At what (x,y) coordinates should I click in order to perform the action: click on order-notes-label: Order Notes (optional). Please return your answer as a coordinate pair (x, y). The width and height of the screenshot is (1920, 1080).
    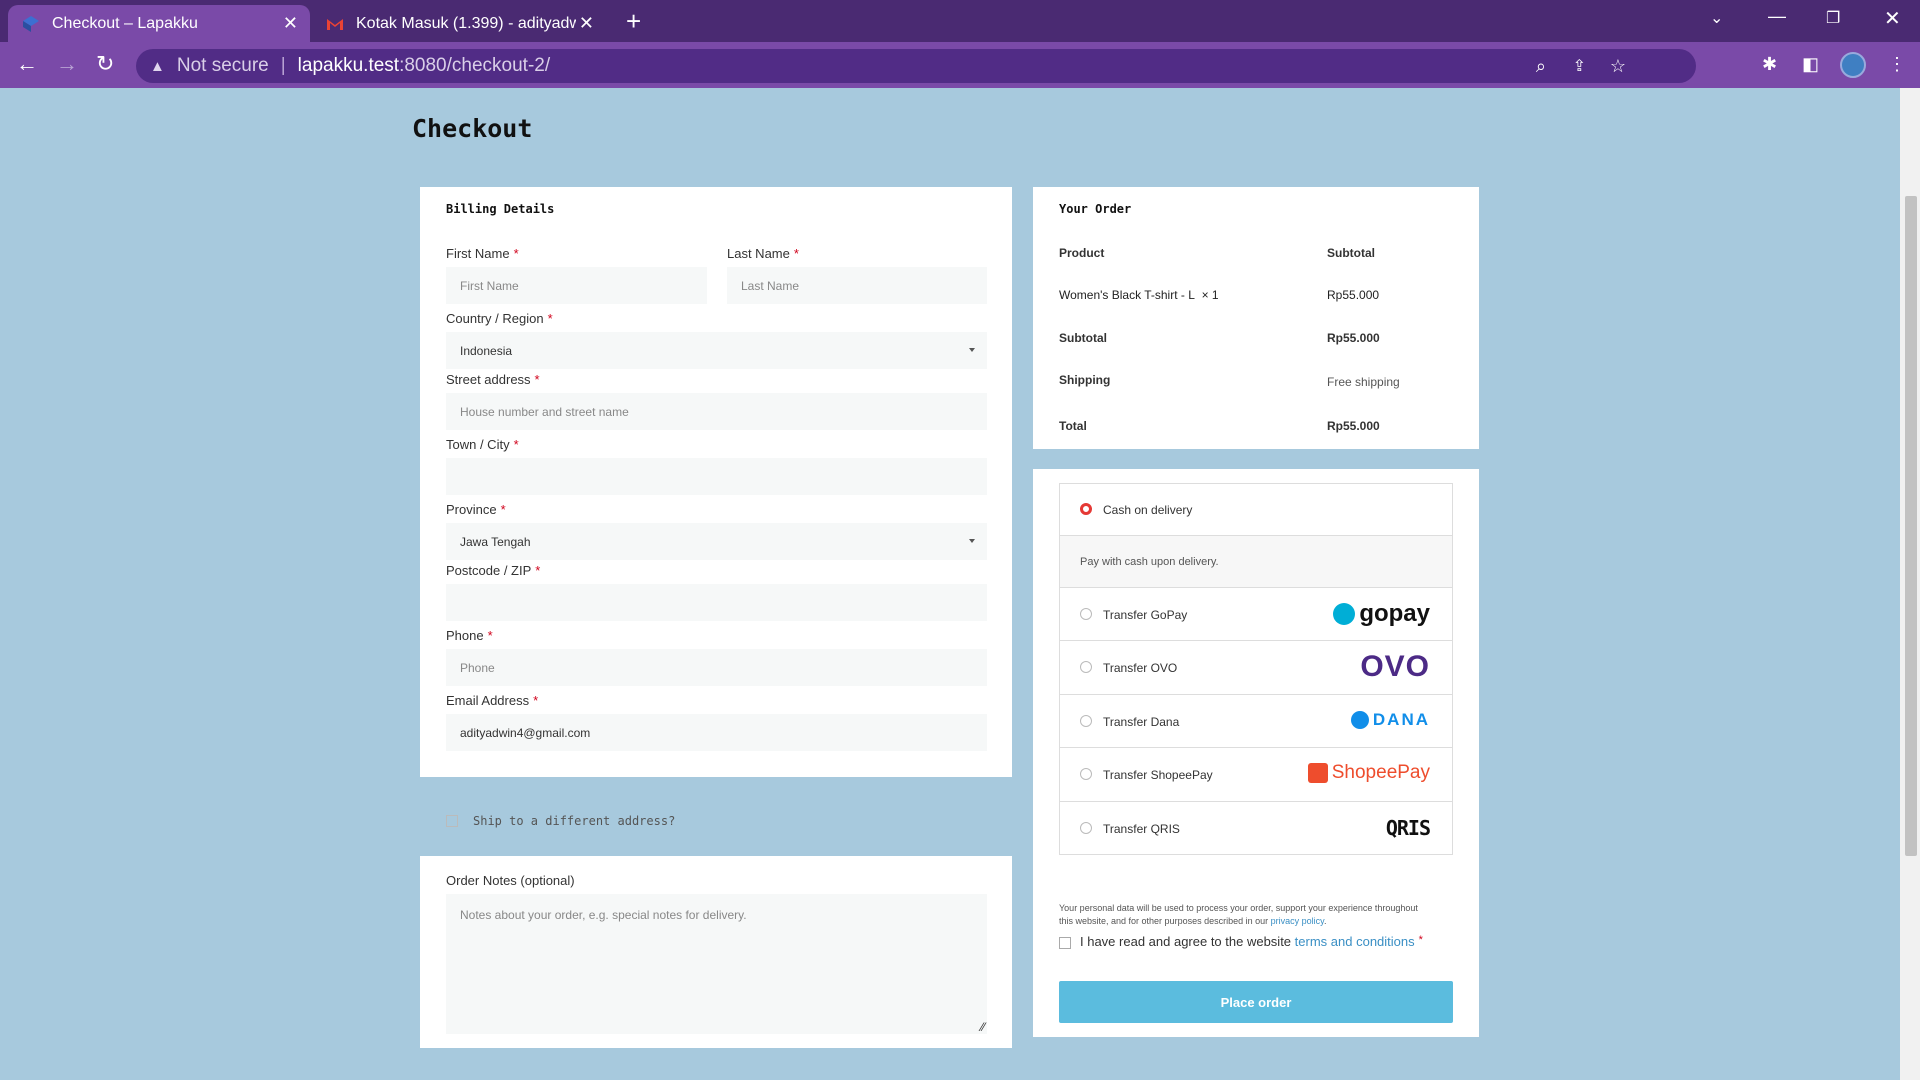
    Looking at the image, I should click on (510, 880).